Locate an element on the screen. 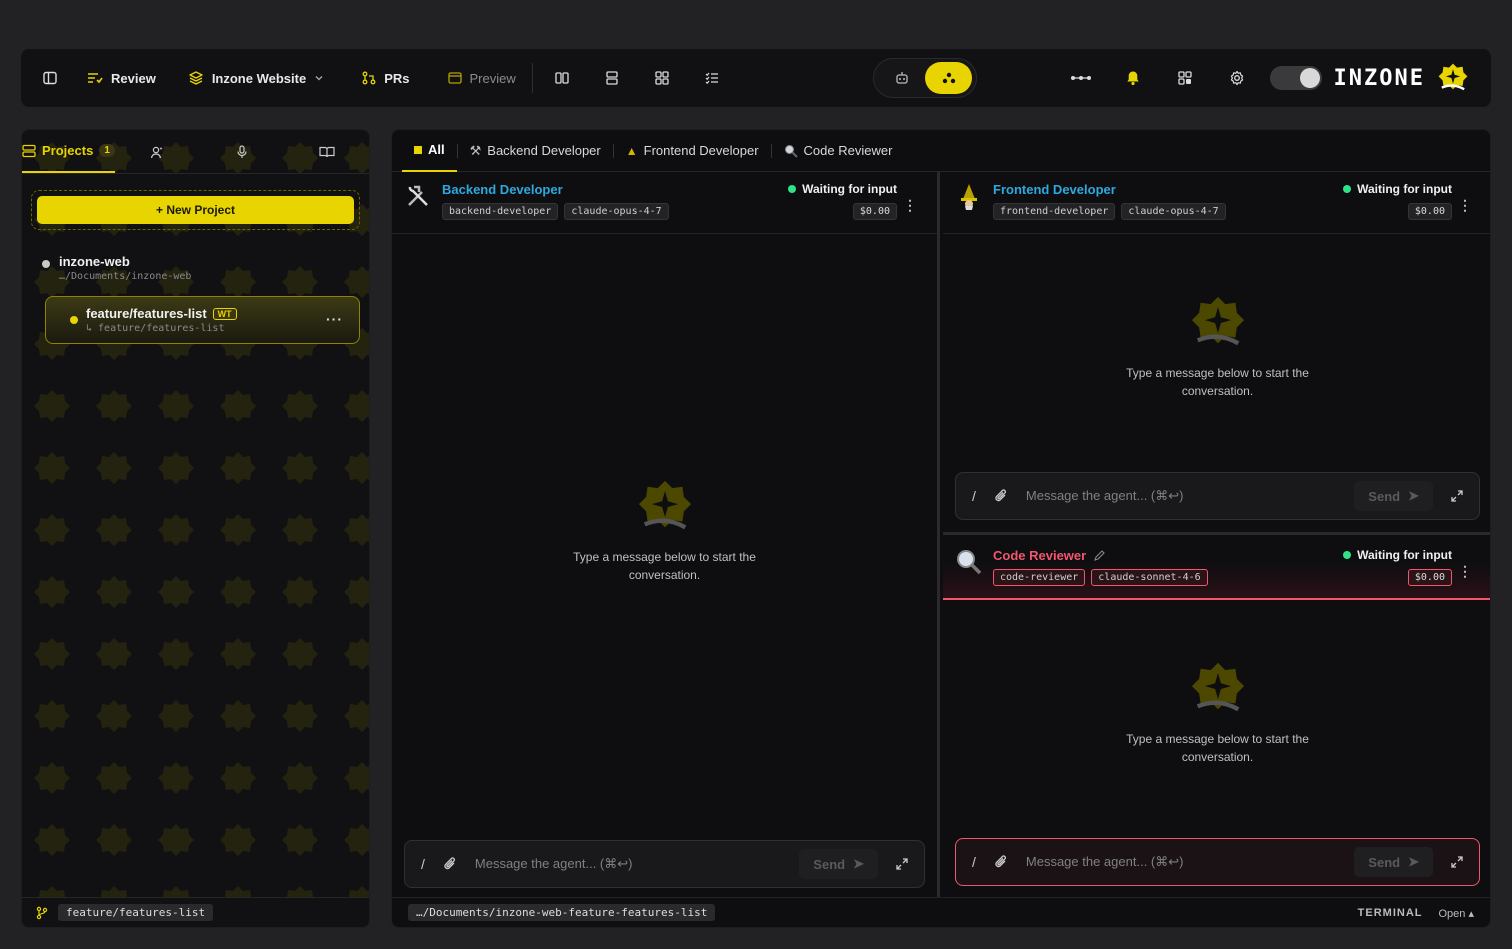 This screenshot has height=949, width=1512. book-icon is located at coordinates (327, 151).